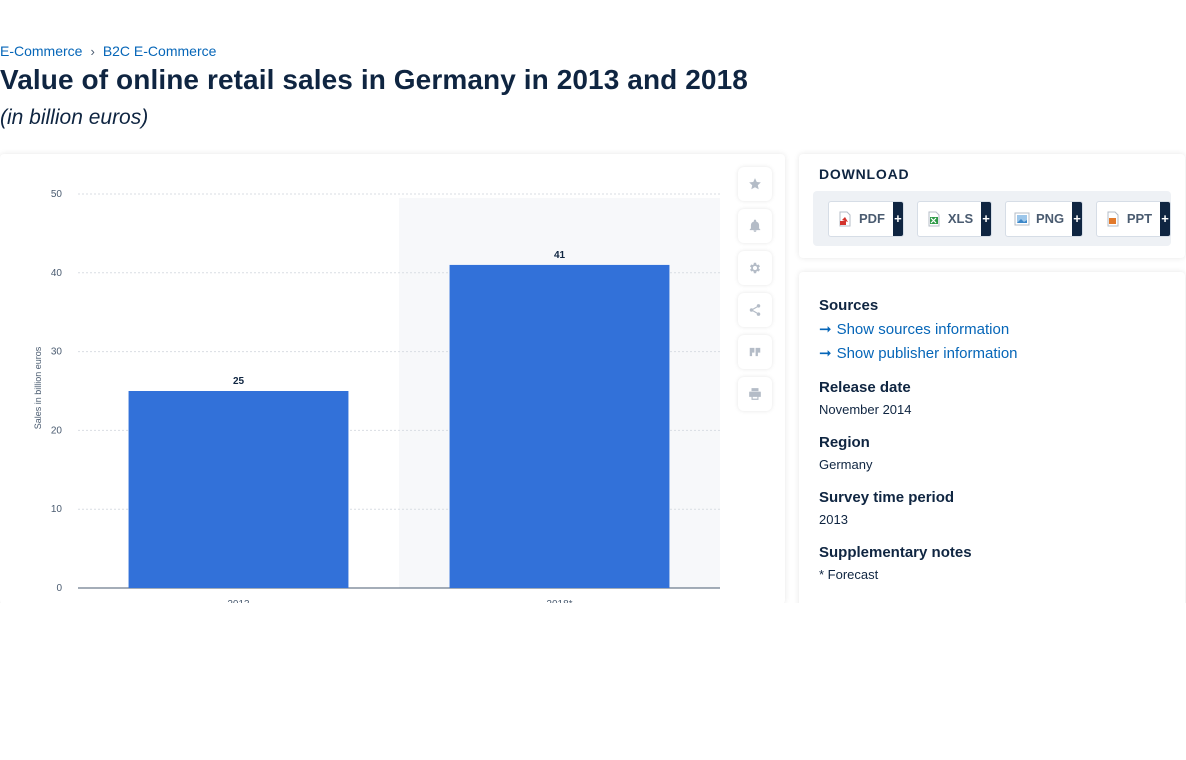 This screenshot has height=760, width=1186. I want to click on supplementary-notes-value: * Forecast, so click(849, 574).